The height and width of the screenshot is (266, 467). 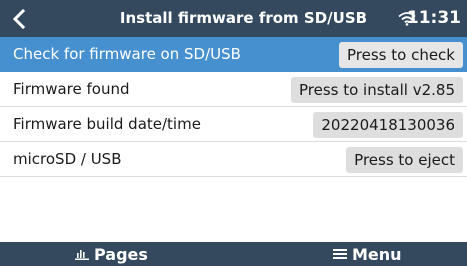 What do you see at coordinates (243, 18) in the screenshot?
I see `page-title: Install firmware from SD/USB` at bounding box center [243, 18].